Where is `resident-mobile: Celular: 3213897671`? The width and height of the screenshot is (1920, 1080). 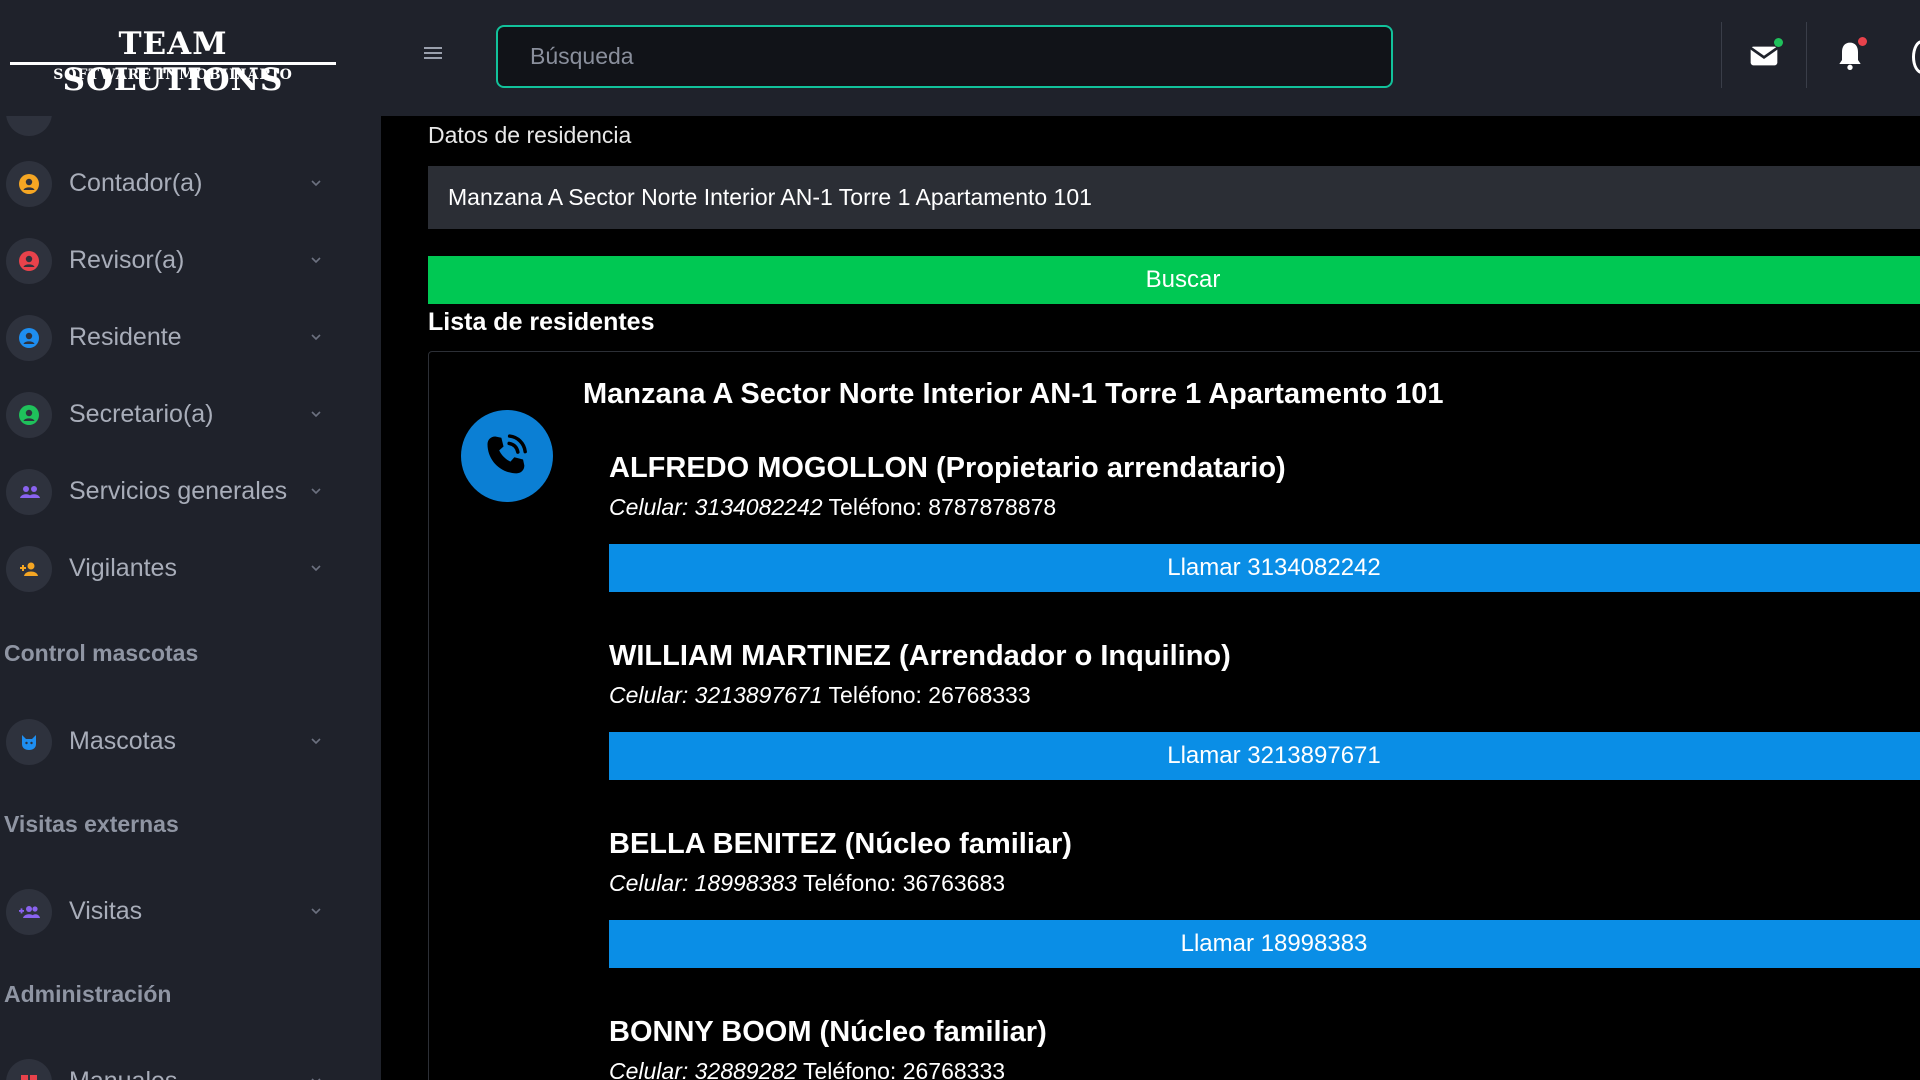 resident-mobile: Celular: 3213897671 is located at coordinates (716, 695).